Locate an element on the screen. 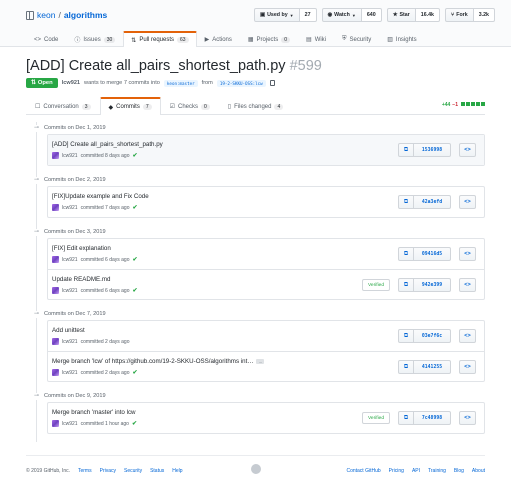 This screenshot has height=490, width=511. commit-title-link: [ADD] Create all_pairs_shortest_path.py is located at coordinates (107, 144).